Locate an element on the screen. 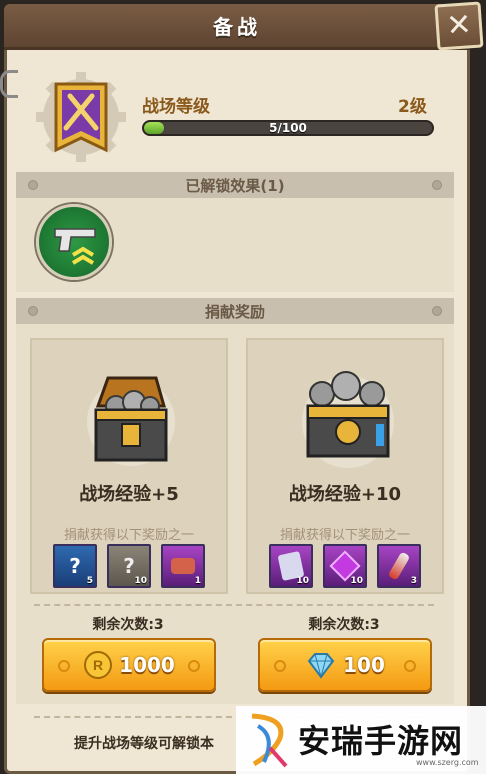 Image resolution: width=486 pixels, height=774 pixels. unlocked-effects-title: 已解锁效果(1) is located at coordinates (235, 185).